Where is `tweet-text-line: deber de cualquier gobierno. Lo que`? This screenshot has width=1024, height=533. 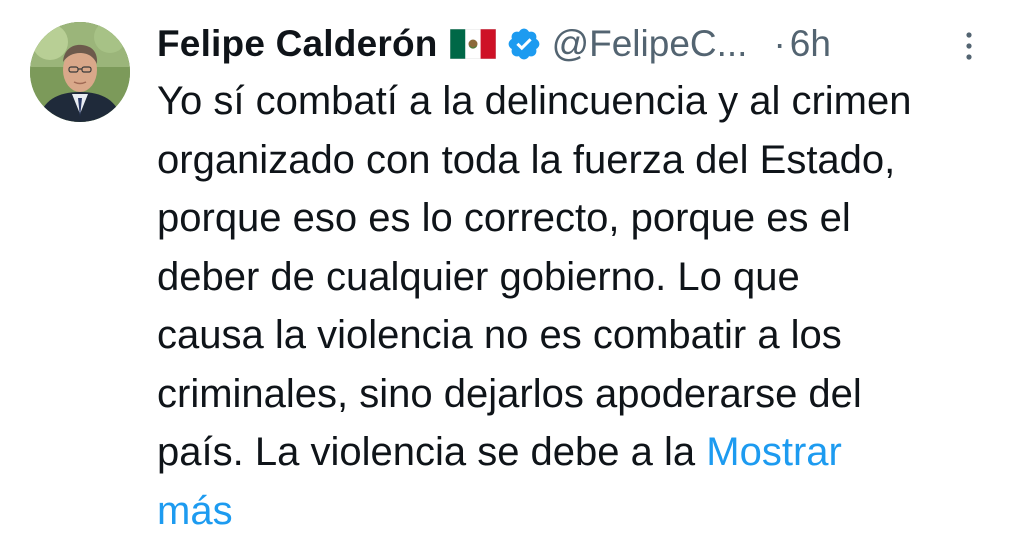
tweet-text-line: deber de cualquier gobierno. Lo que is located at coordinates (478, 276).